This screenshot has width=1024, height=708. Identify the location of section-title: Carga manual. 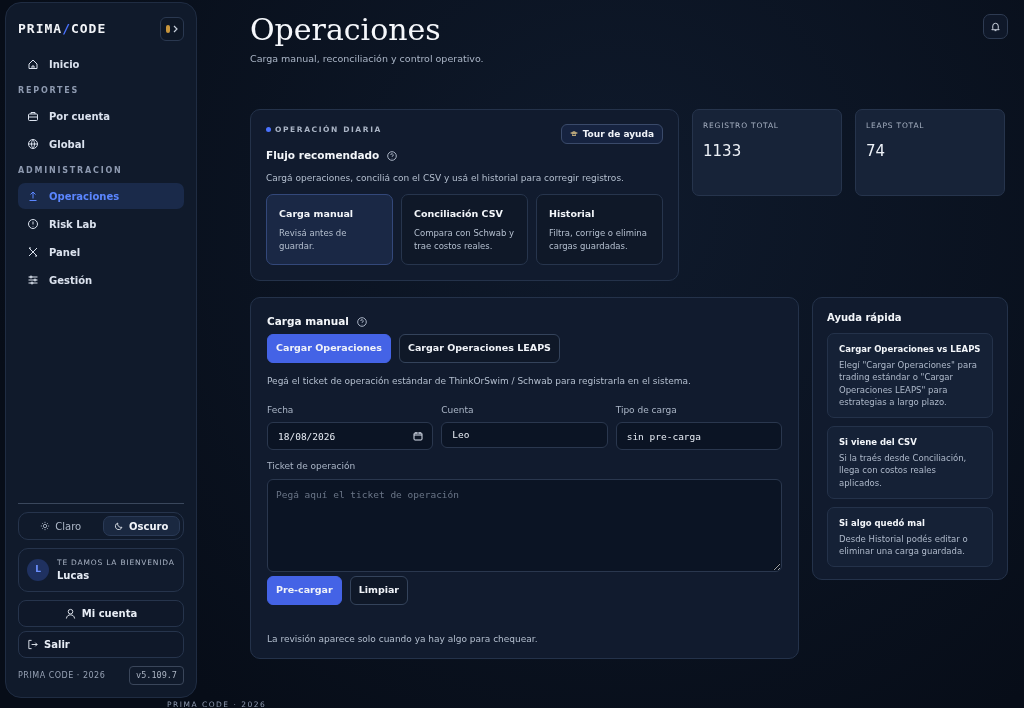
(308, 322).